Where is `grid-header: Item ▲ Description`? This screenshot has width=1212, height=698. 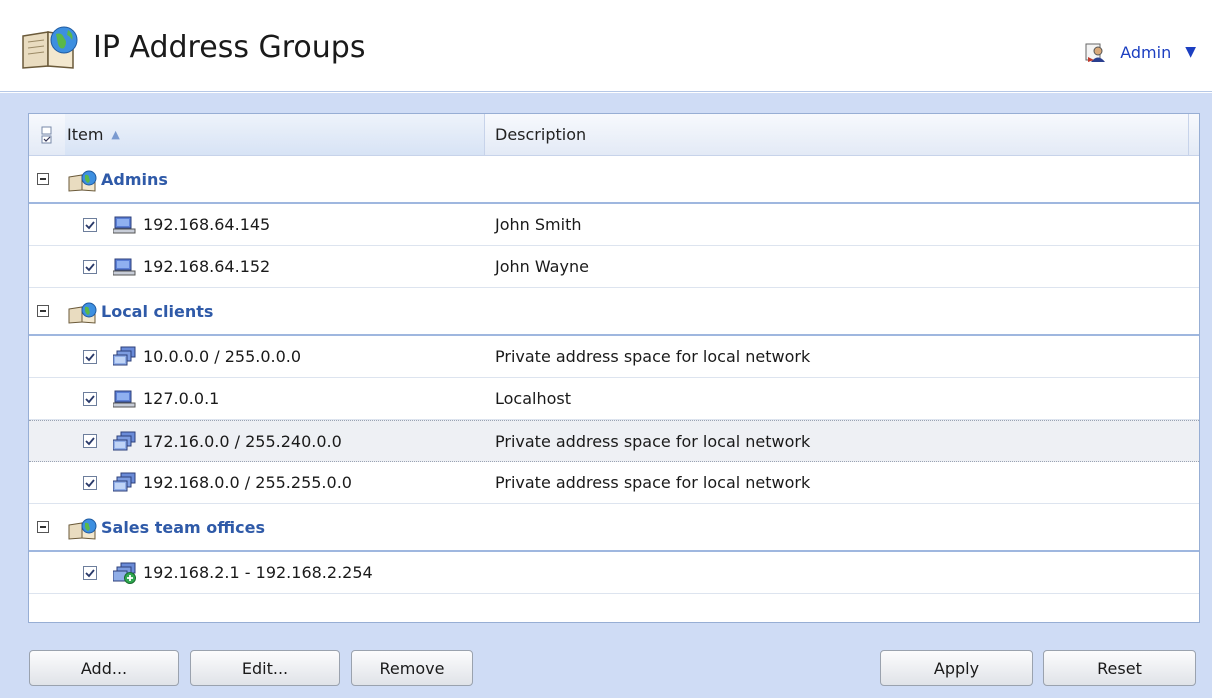 grid-header: Item ▲ Description is located at coordinates (614, 135).